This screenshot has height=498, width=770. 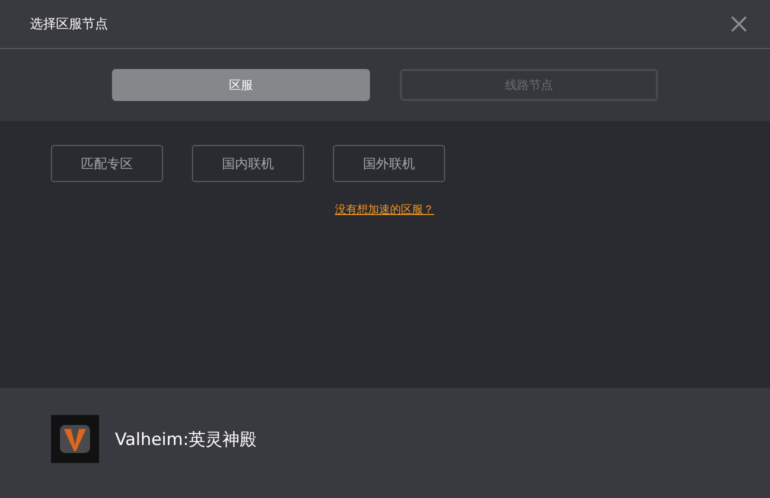 What do you see at coordinates (389, 163) in the screenshot?
I see `region-button: 国外联机` at bounding box center [389, 163].